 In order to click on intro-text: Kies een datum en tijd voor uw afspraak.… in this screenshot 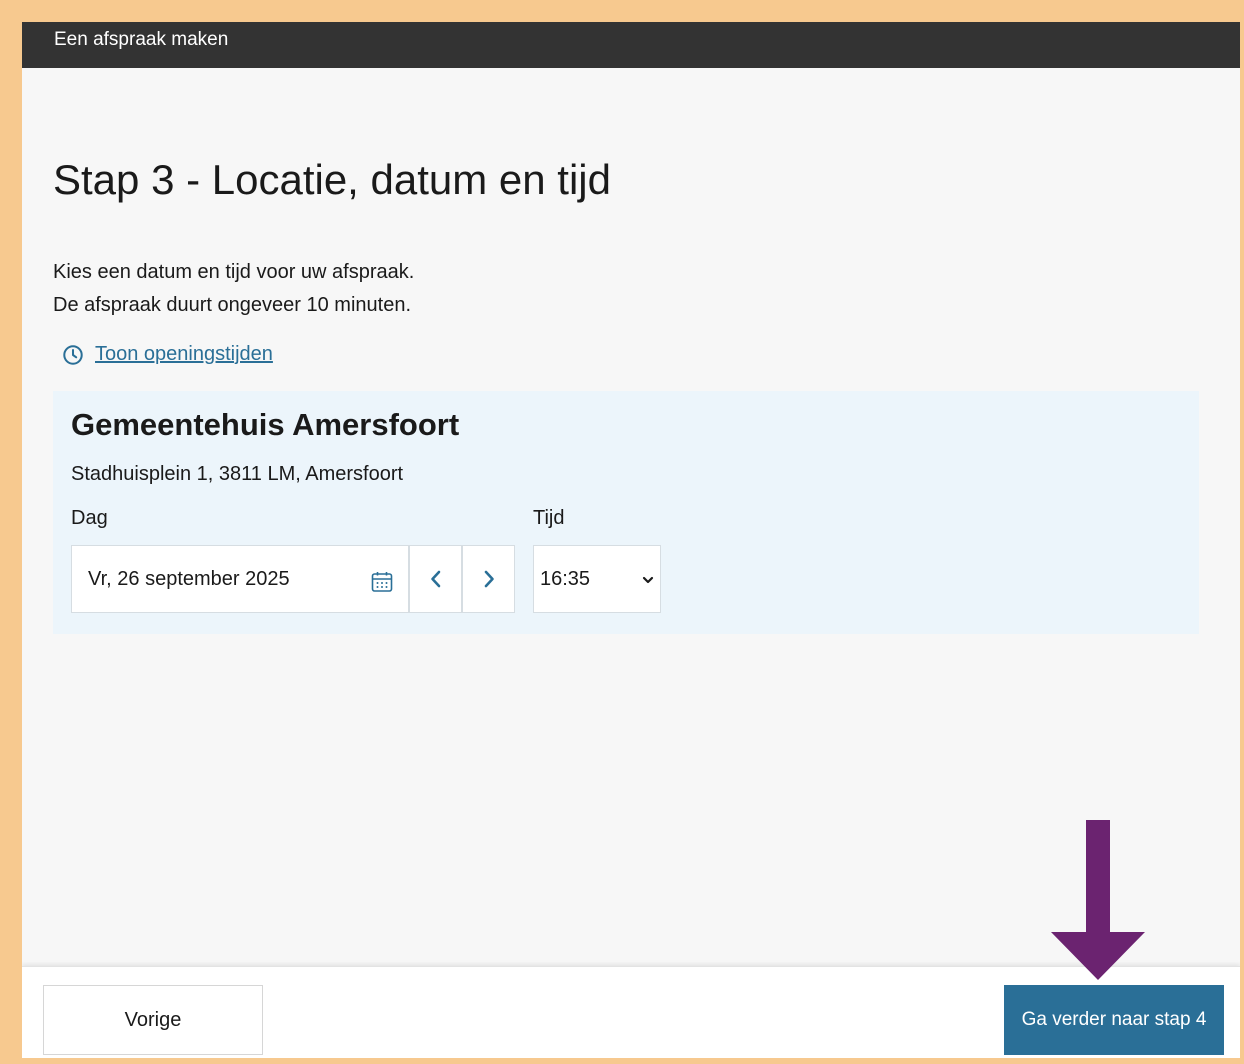, I will do `click(233, 289)`.